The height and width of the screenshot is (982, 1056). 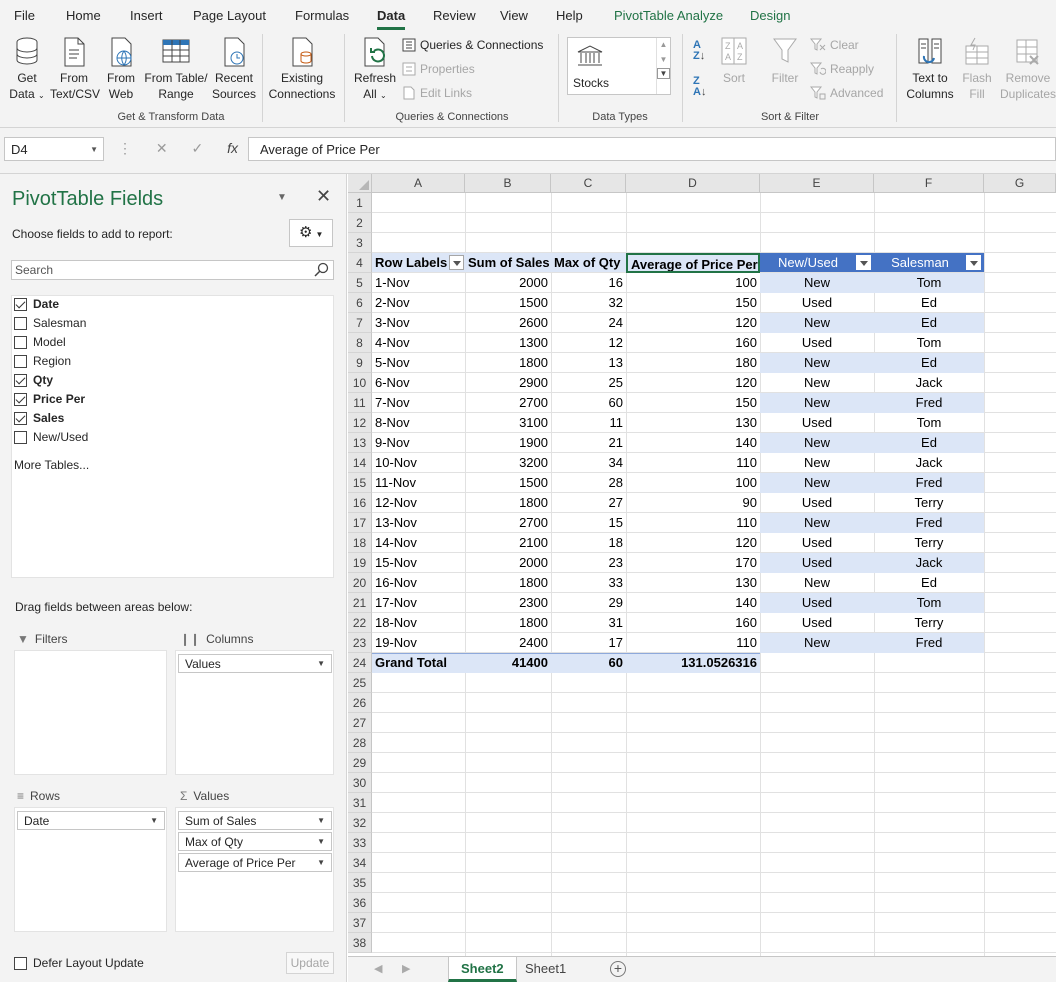 I want to click on row-label-cell: 3-Nov, so click(x=418, y=323).